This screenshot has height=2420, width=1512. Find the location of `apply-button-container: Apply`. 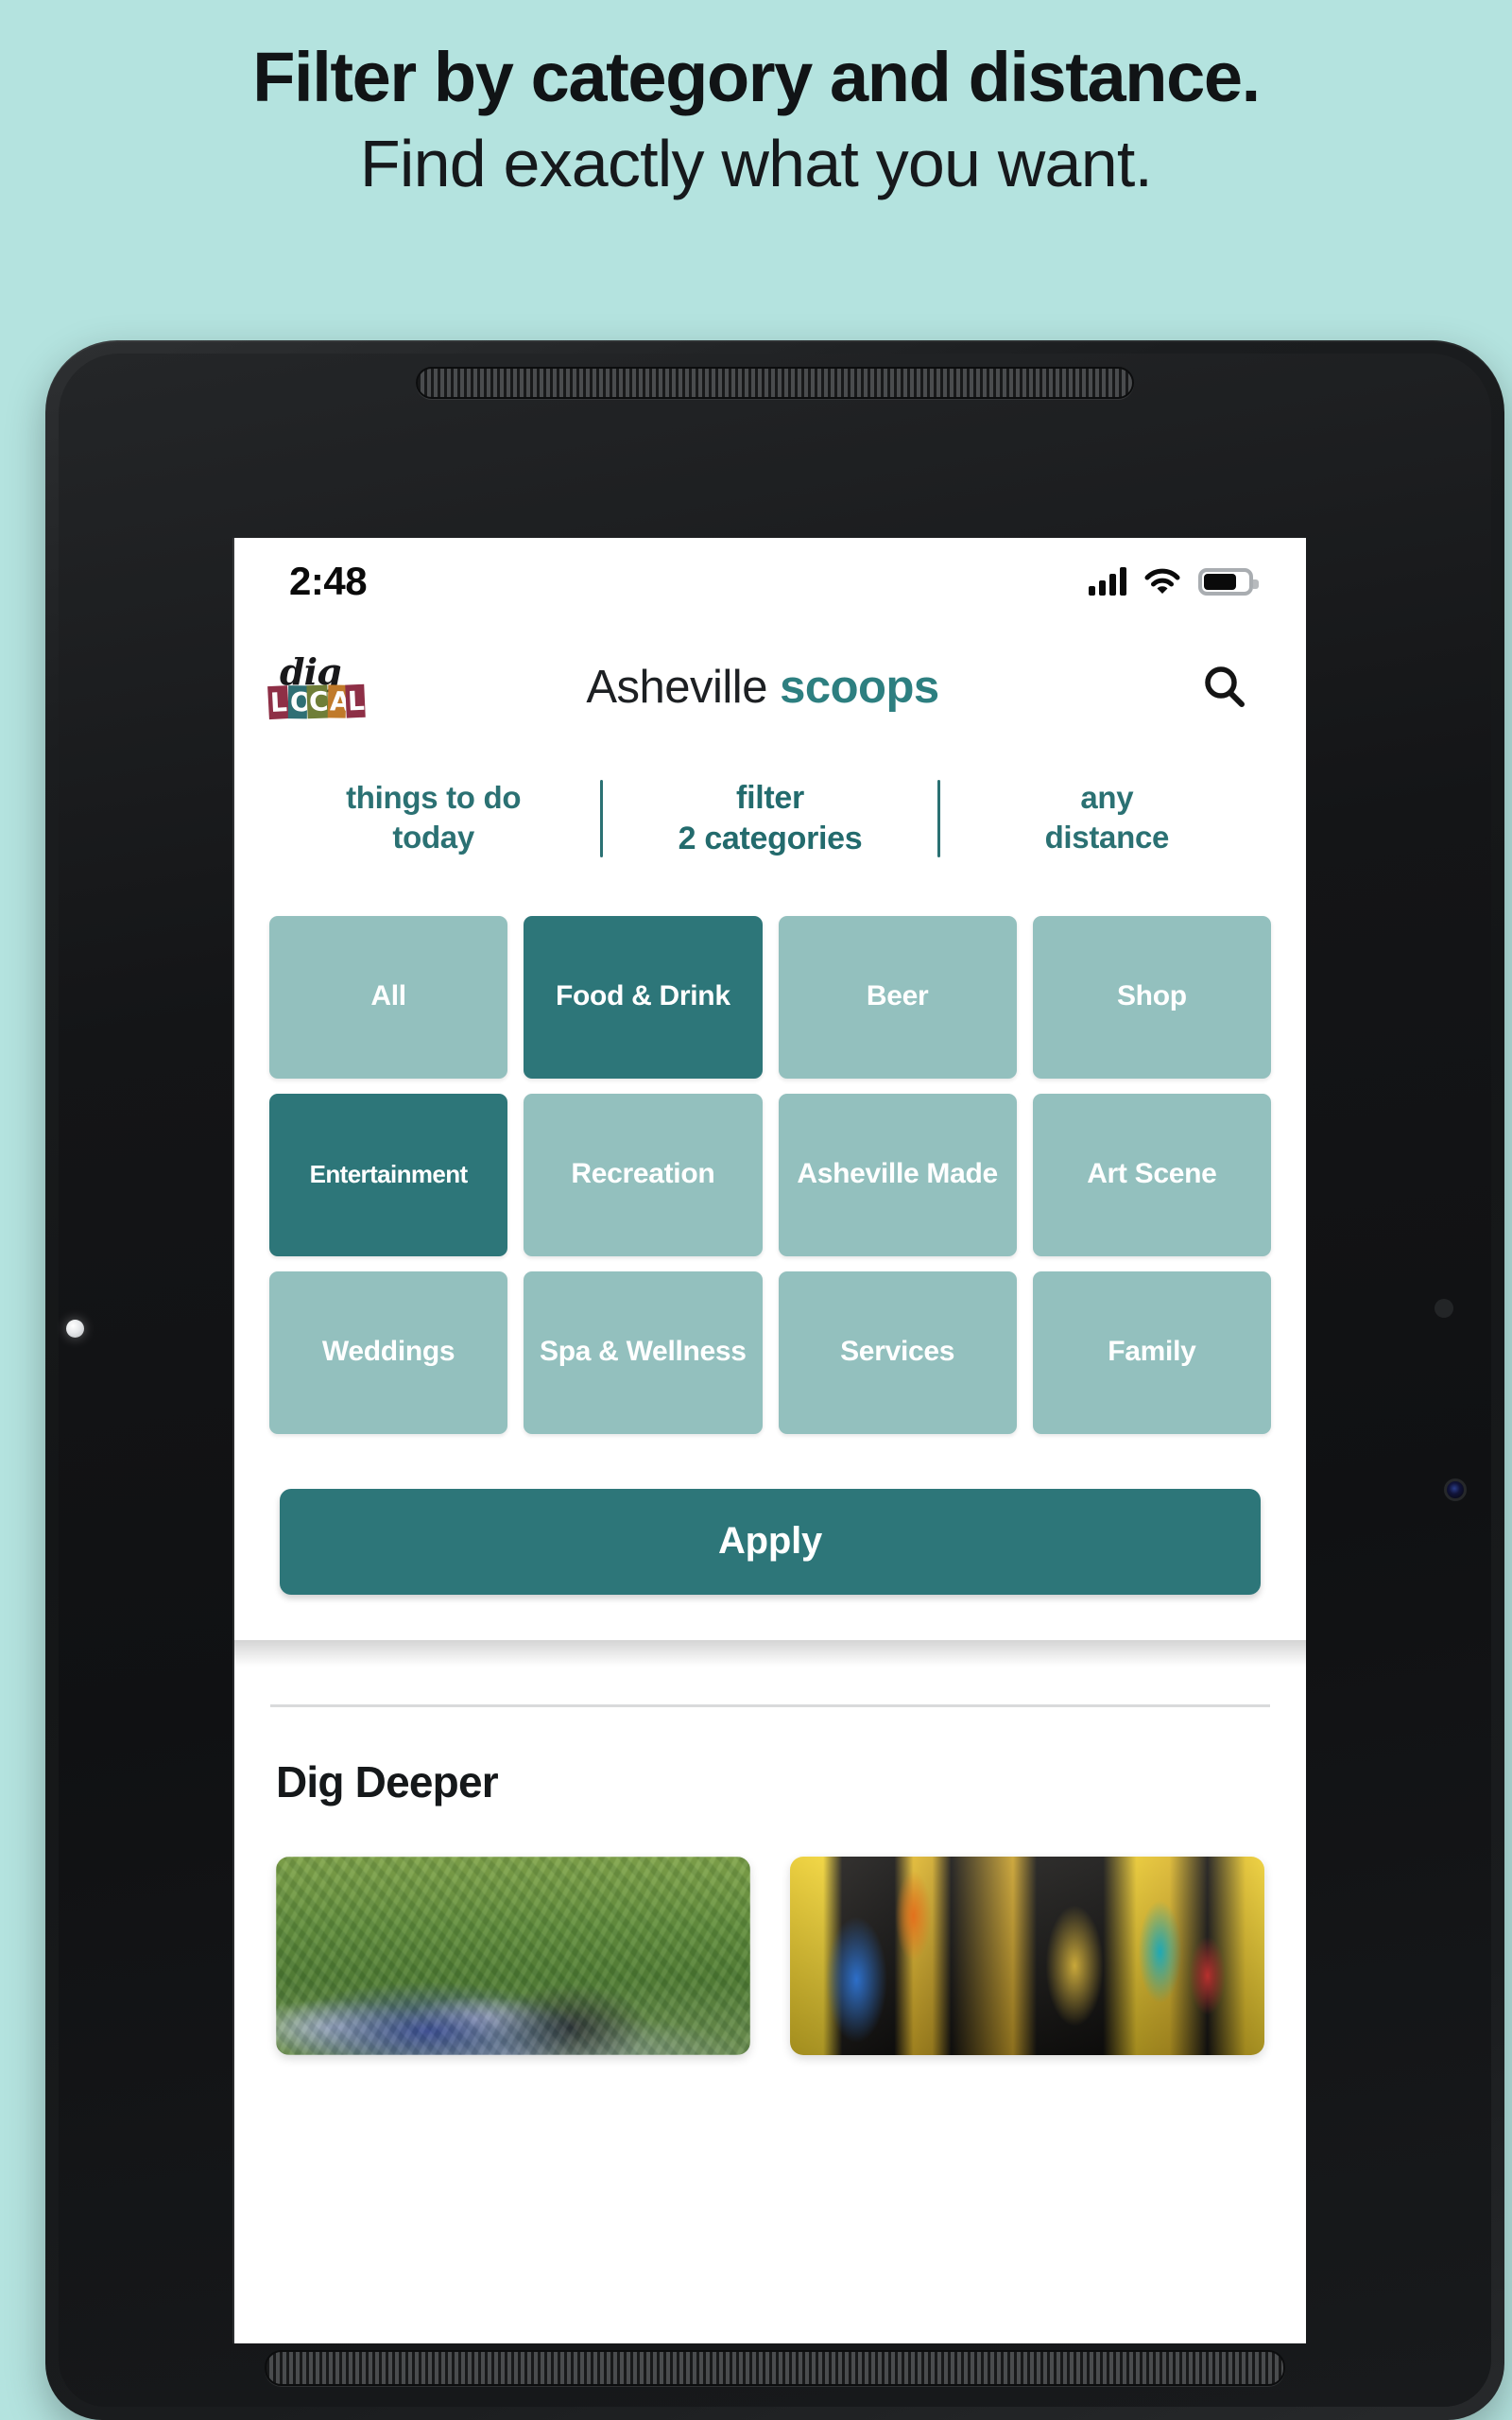

apply-button-container: Apply is located at coordinates (770, 1537).